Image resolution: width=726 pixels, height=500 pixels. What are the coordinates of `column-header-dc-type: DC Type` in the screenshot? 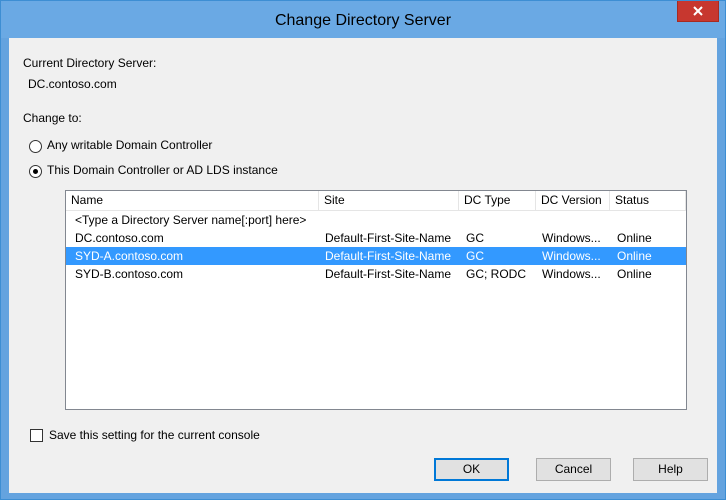 It's located at (497, 200).